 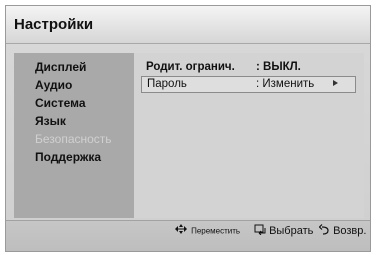 I want to click on sidebar-item-display: Дисплей, so click(x=60, y=67).